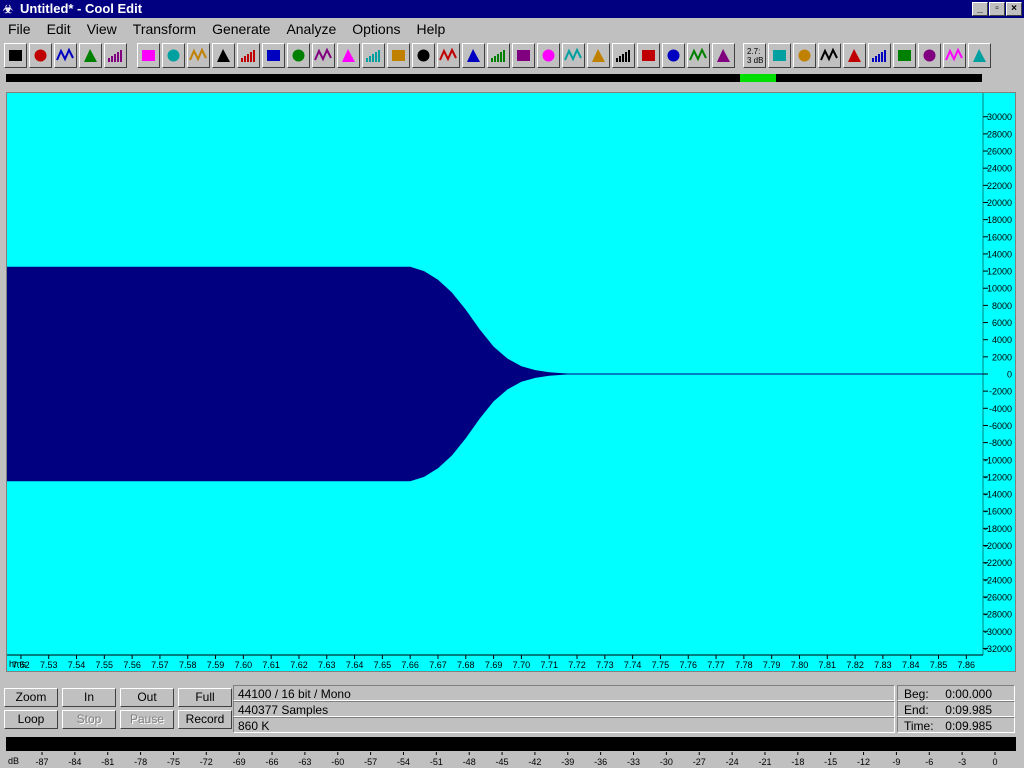  What do you see at coordinates (605, 665) in the screenshot?
I see `x-tick-label: 7.73` at bounding box center [605, 665].